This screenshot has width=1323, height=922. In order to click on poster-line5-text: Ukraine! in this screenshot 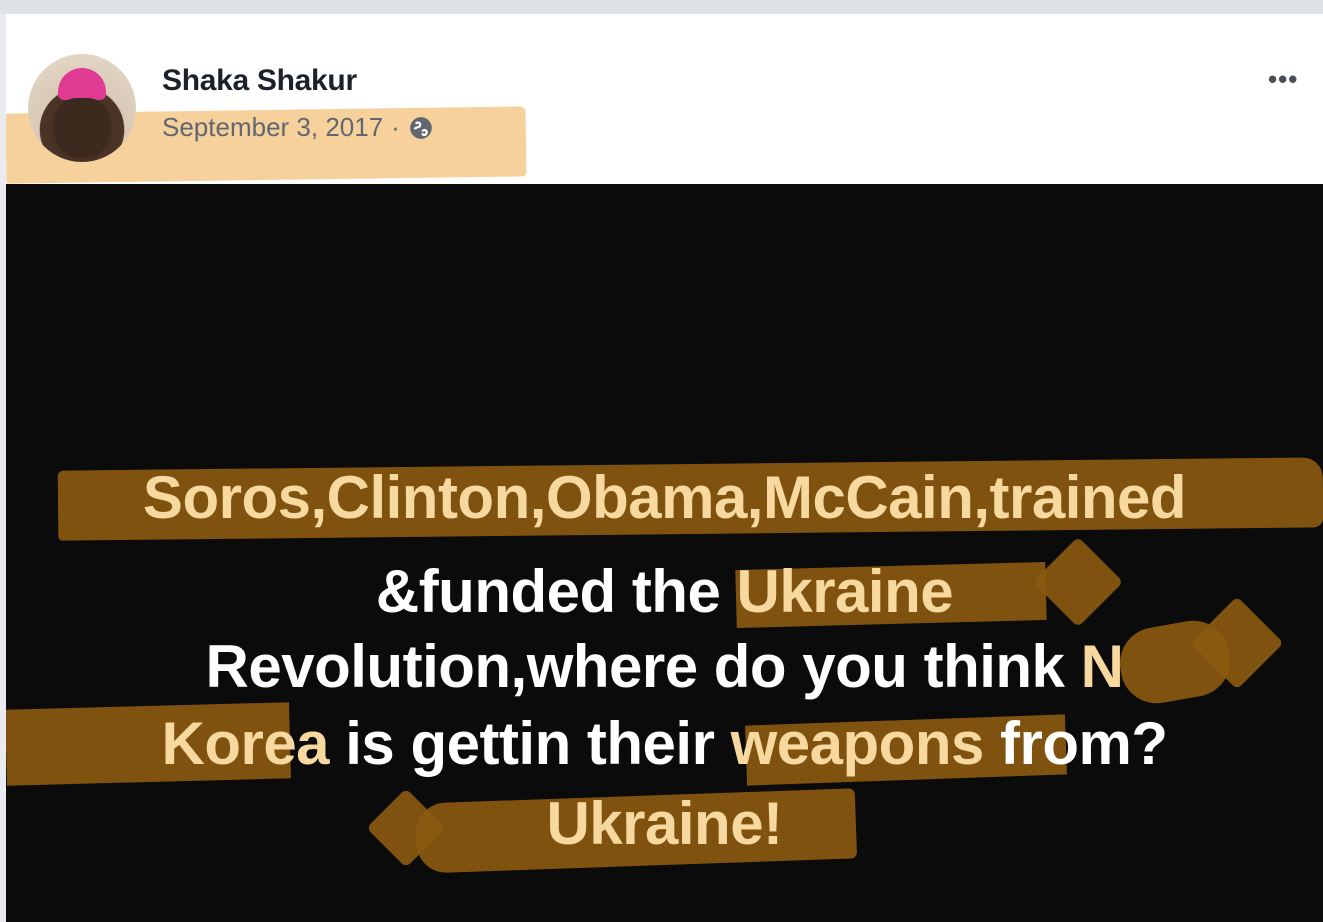, I will do `click(664, 823)`.